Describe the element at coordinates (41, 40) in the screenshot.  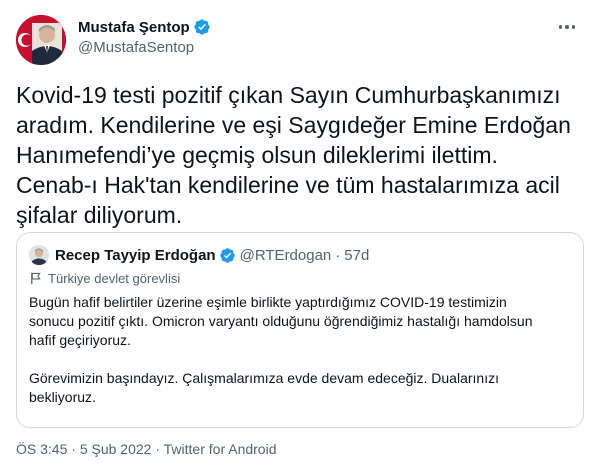
I see `author-avatar` at that location.